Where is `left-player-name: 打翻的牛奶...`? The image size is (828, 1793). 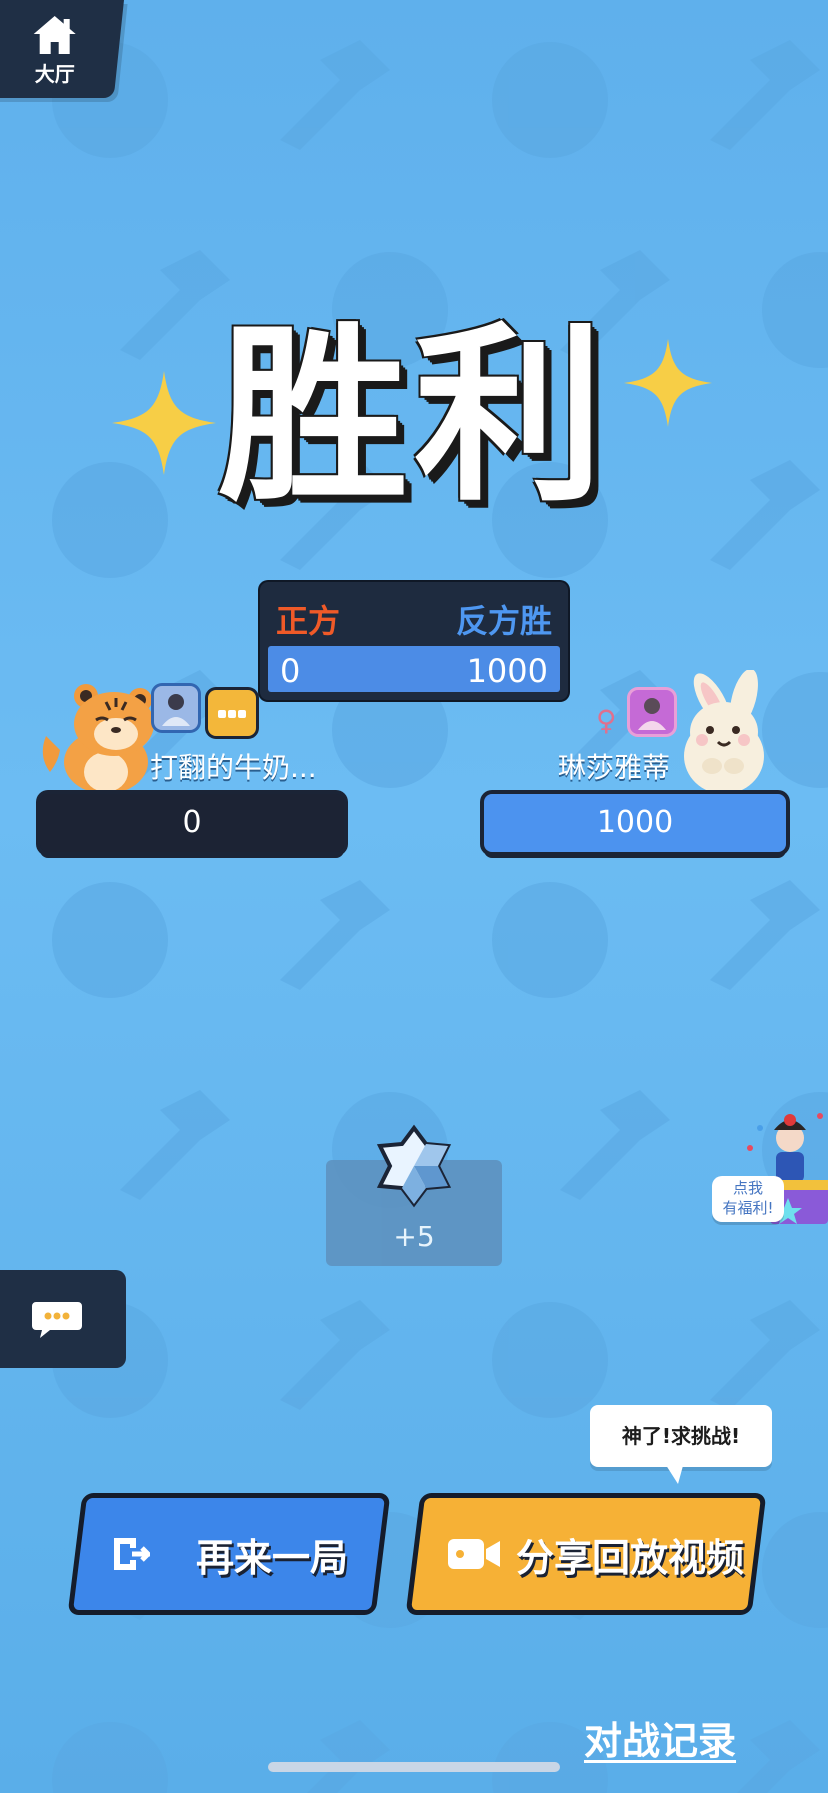 left-player-name: 打翻的牛奶... is located at coordinates (233, 767).